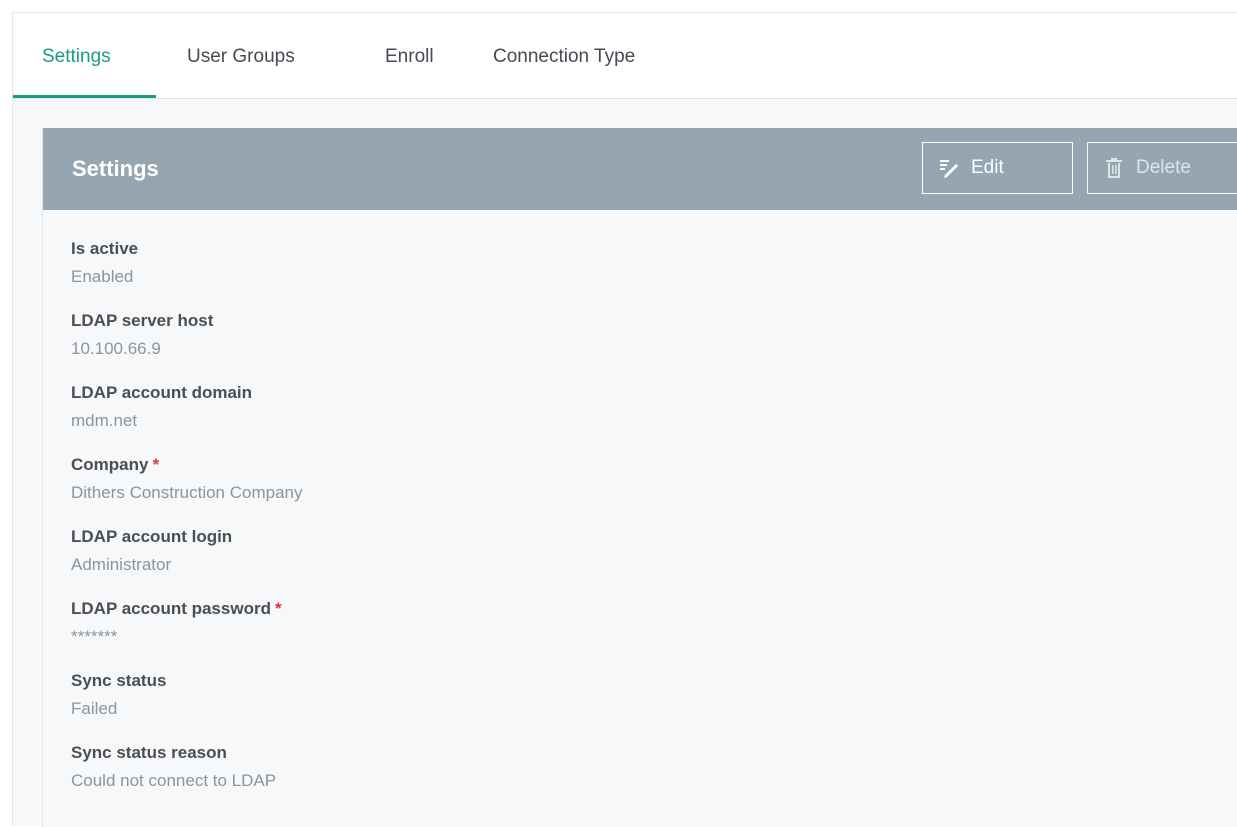  Describe the element at coordinates (174, 780) in the screenshot. I see `field-value: Could not connect to LDAP` at that location.